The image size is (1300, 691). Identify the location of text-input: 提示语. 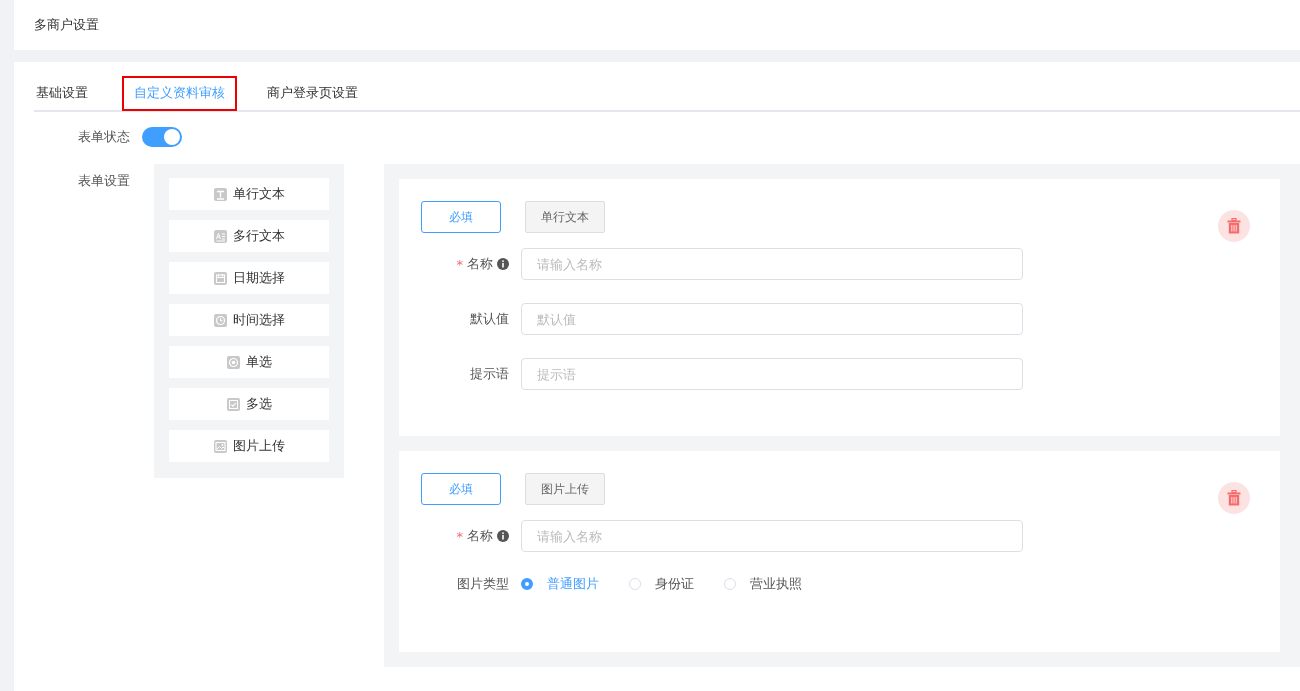
(772, 374).